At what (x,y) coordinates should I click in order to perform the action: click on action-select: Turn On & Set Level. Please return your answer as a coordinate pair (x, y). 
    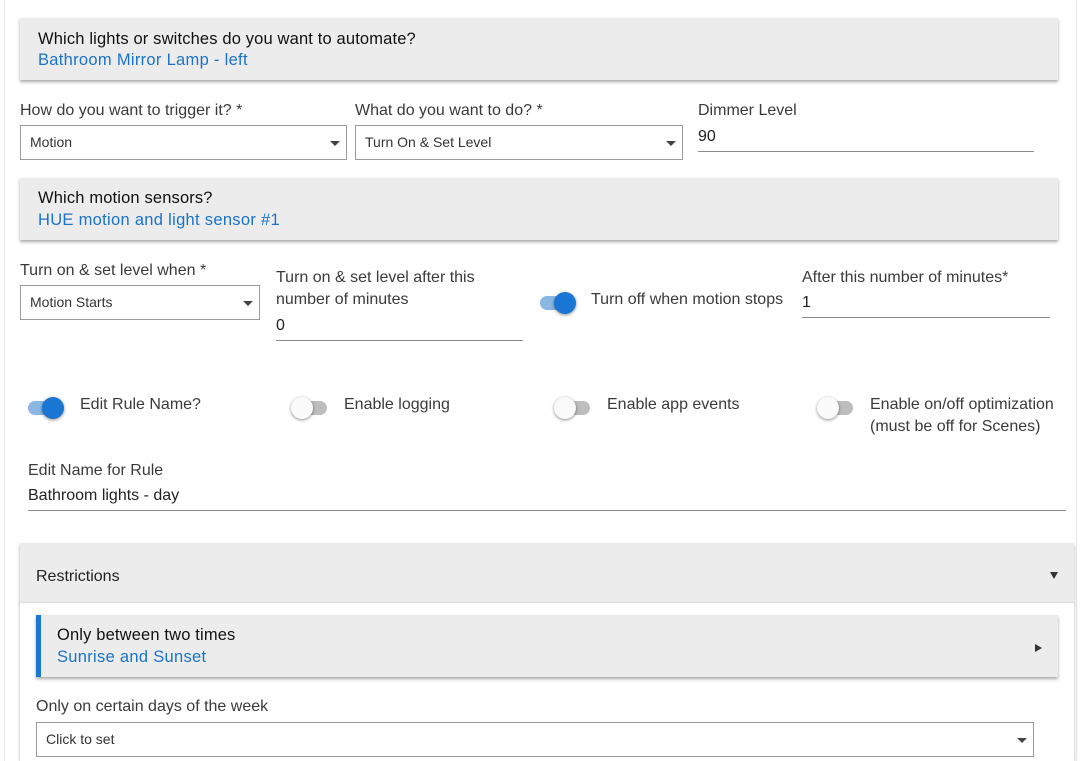
    Looking at the image, I should click on (519, 142).